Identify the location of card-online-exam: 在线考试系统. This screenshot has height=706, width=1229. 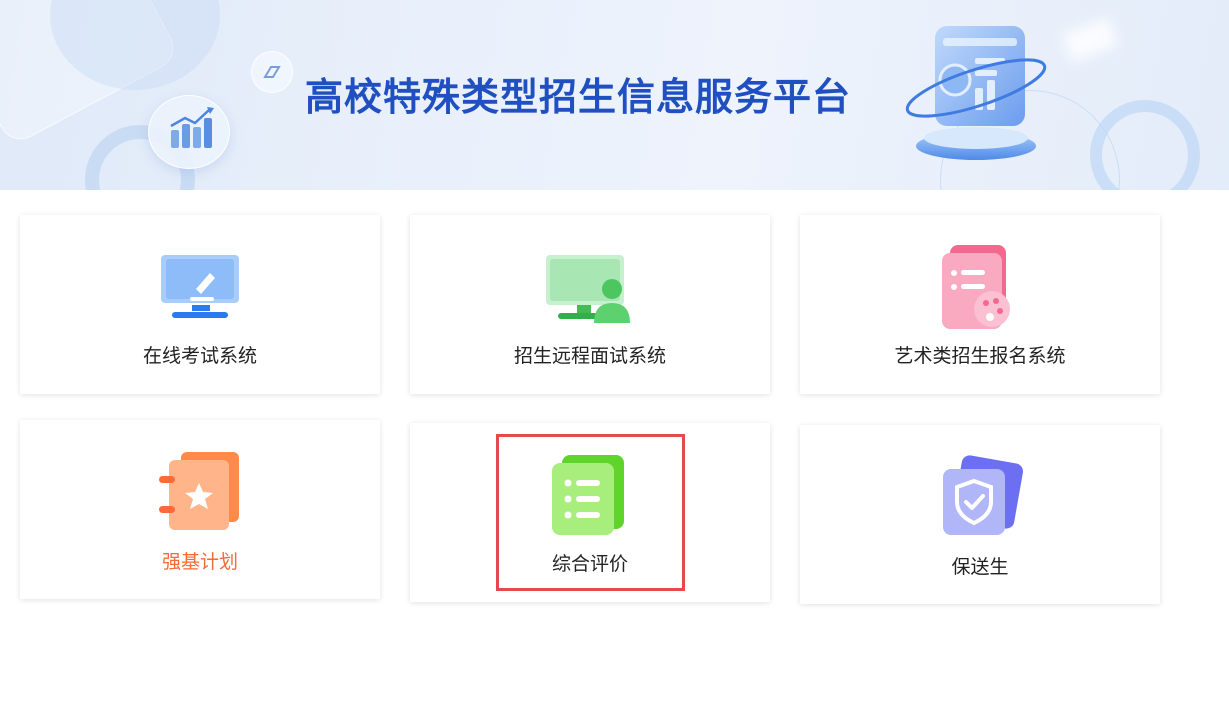
(200, 304).